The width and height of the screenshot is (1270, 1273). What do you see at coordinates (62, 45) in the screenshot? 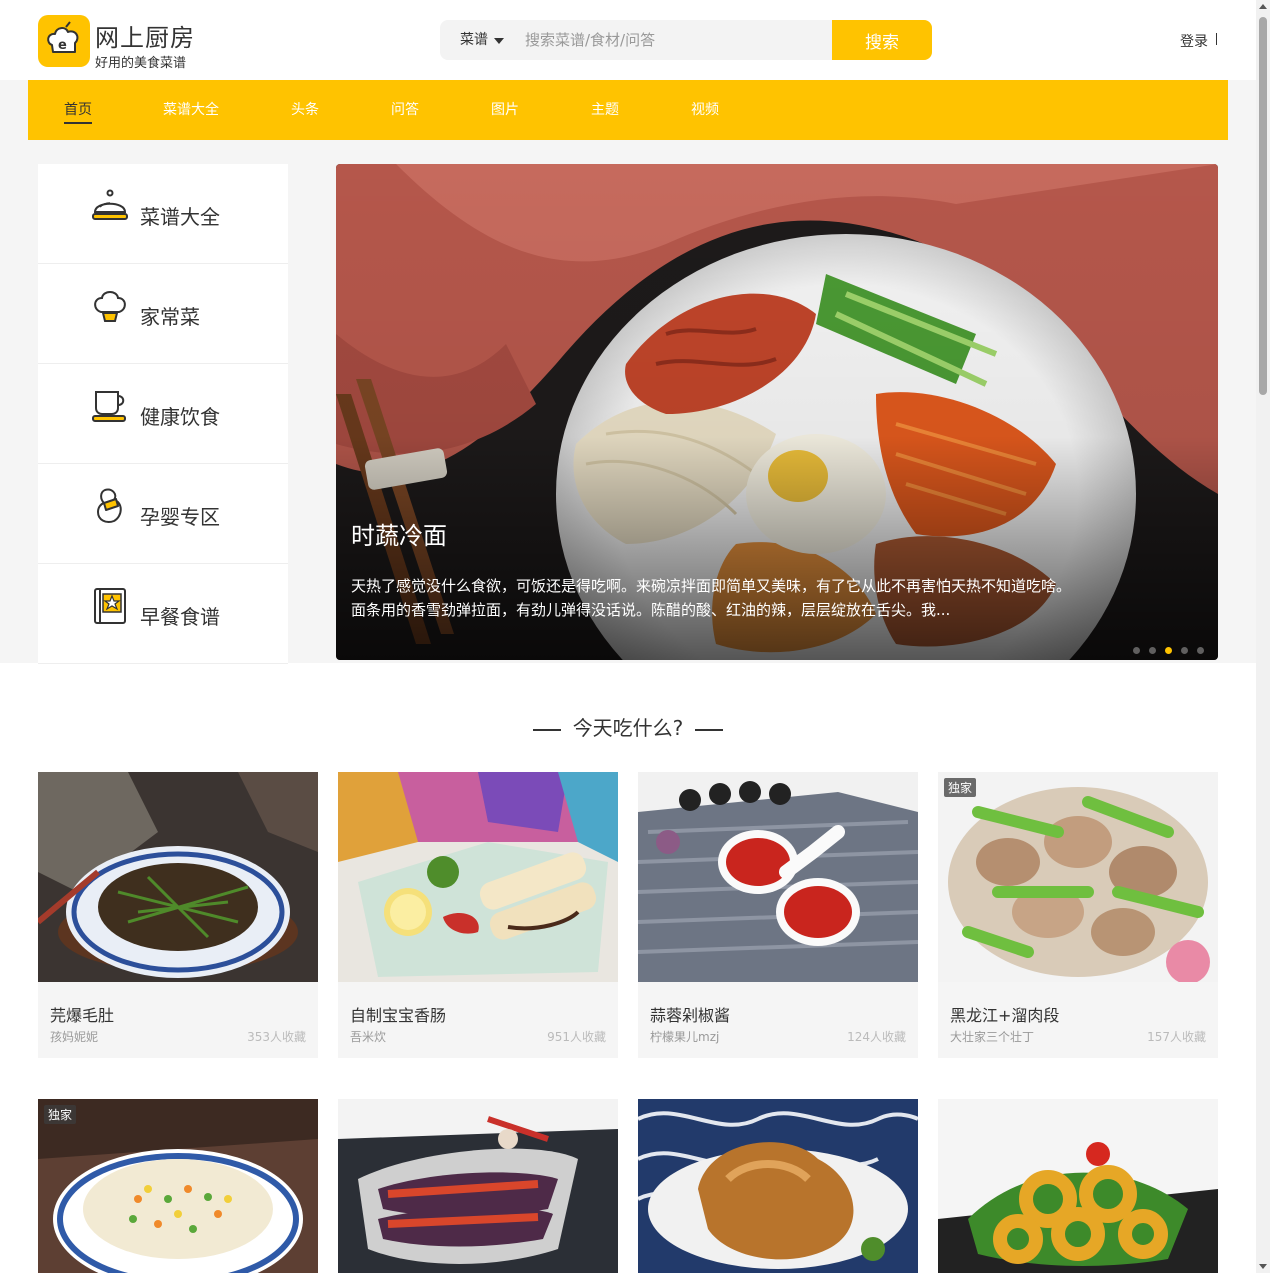
I see `svg-text: e` at bounding box center [62, 45].